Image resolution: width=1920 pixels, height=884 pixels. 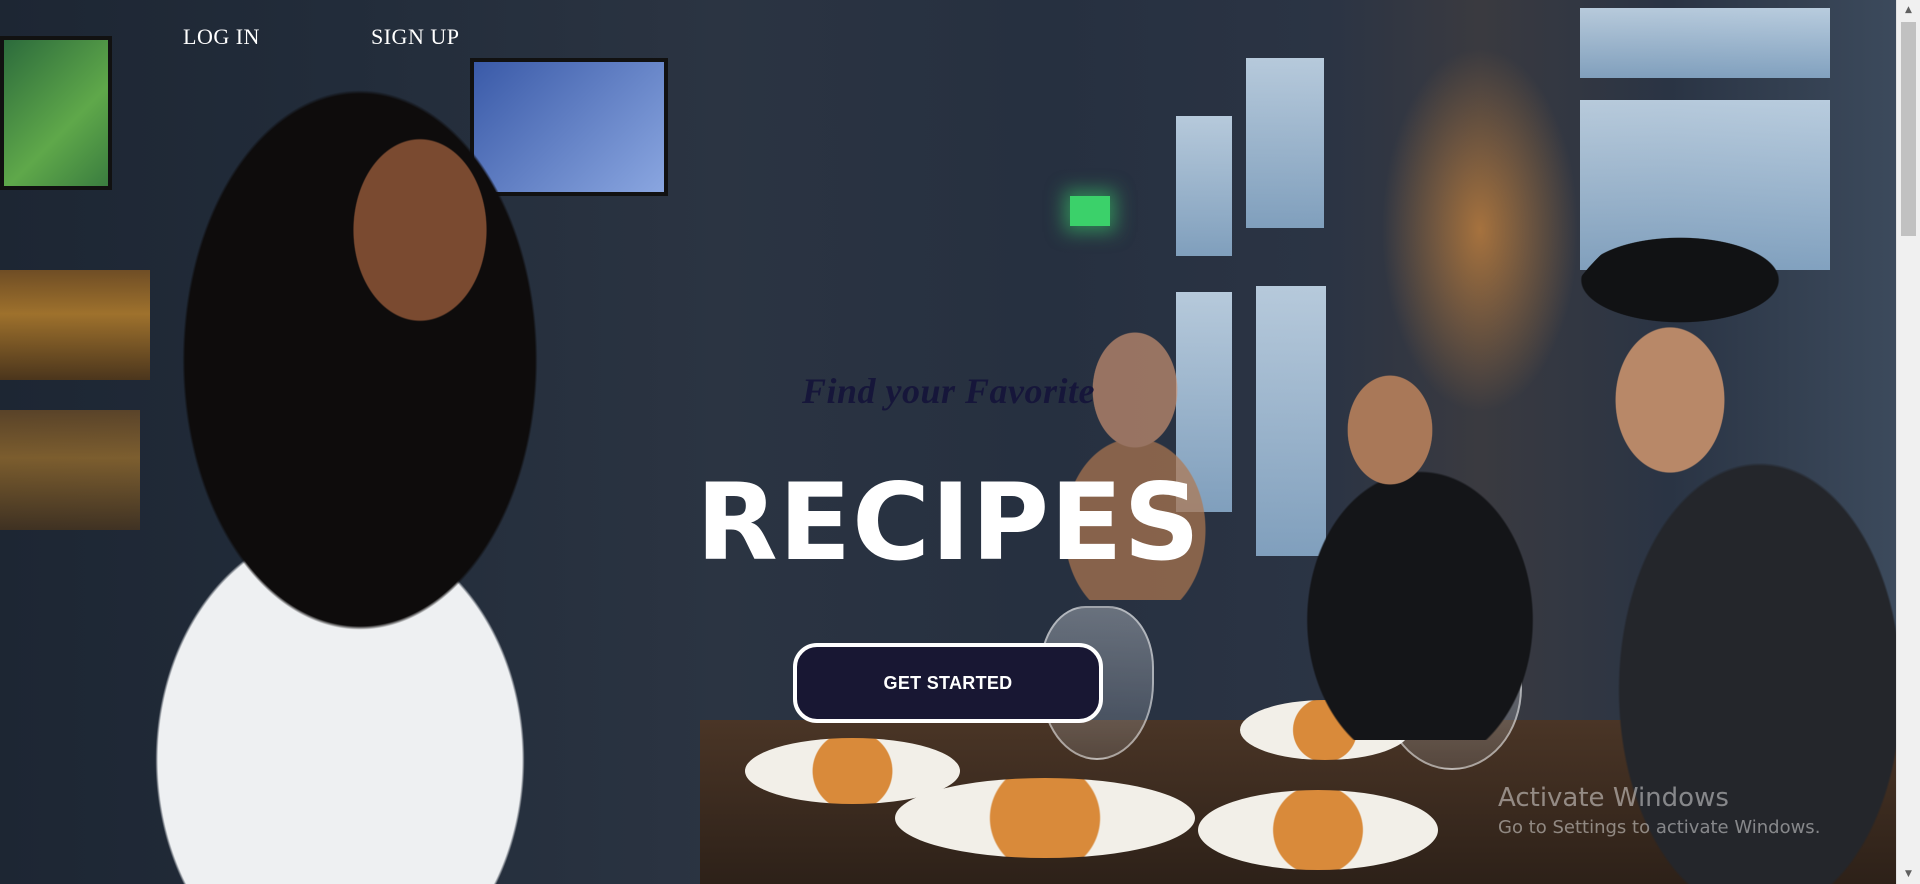 I want to click on exit-sign-image, so click(x=1090, y=211).